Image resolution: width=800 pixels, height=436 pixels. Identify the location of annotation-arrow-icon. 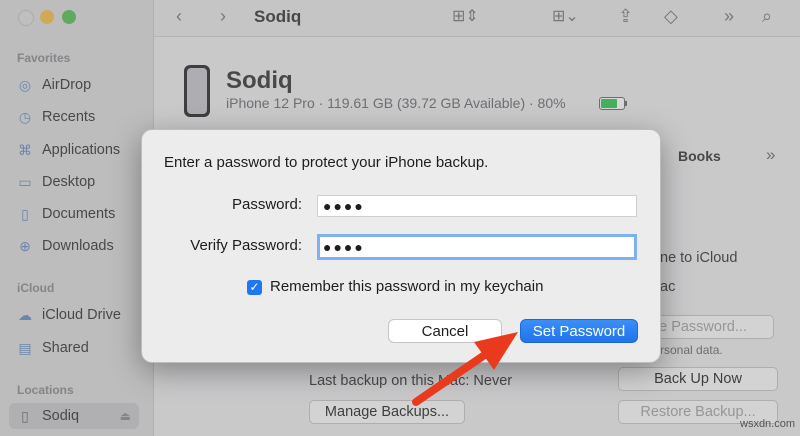
(465, 369).